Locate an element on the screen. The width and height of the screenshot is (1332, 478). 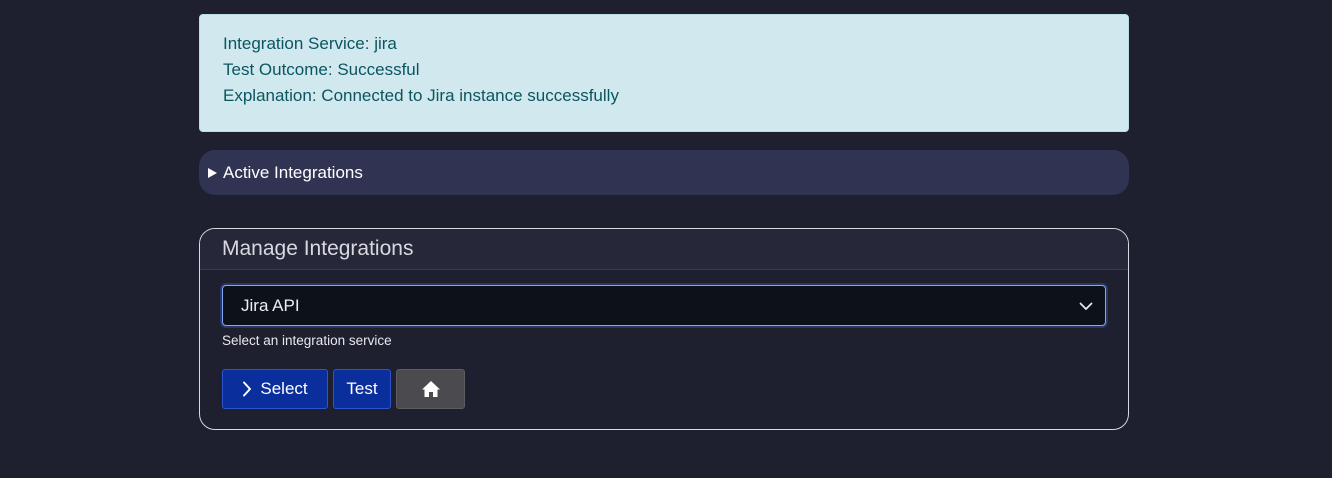
integration-service-select: Jira API is located at coordinates (664, 305).